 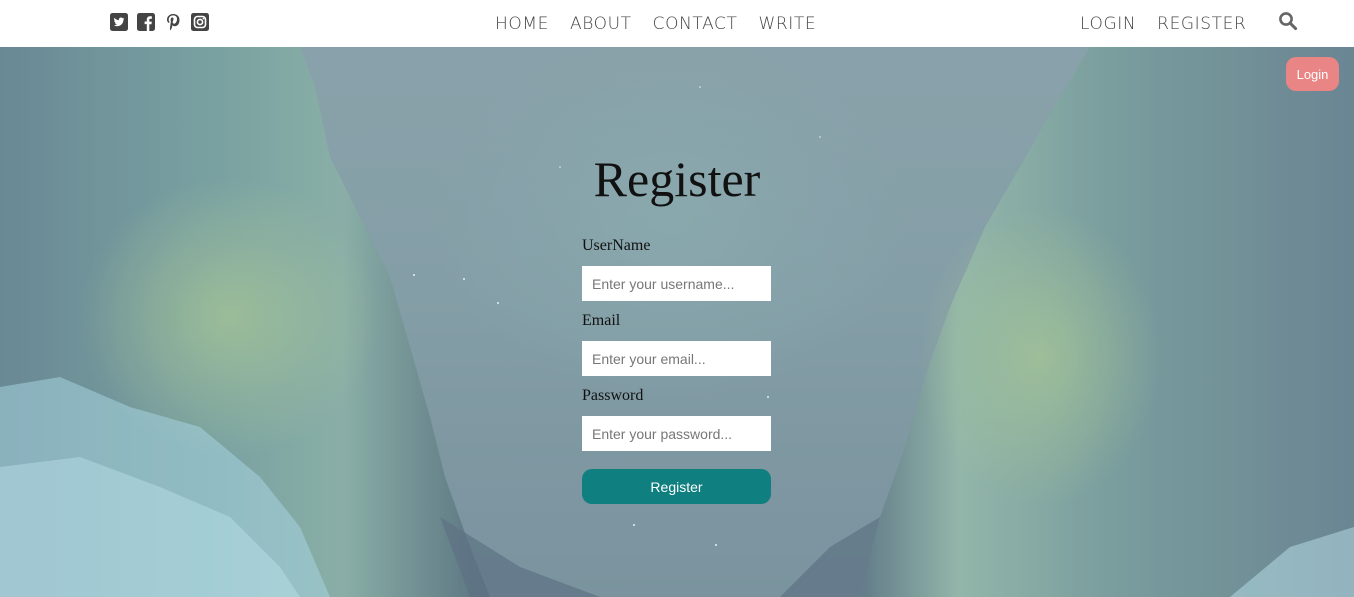 What do you see at coordinates (119, 22) in the screenshot?
I see `twitter-icon` at bounding box center [119, 22].